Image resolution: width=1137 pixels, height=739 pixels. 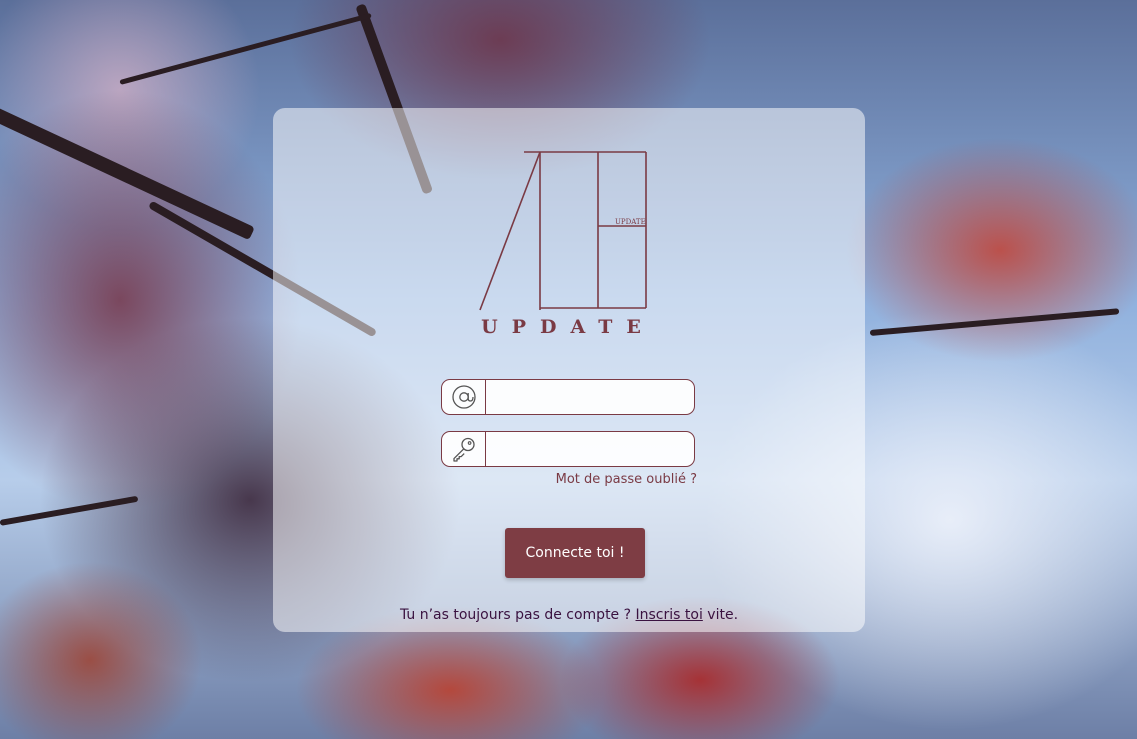 What do you see at coordinates (590, 397) in the screenshot?
I see `email-input` at bounding box center [590, 397].